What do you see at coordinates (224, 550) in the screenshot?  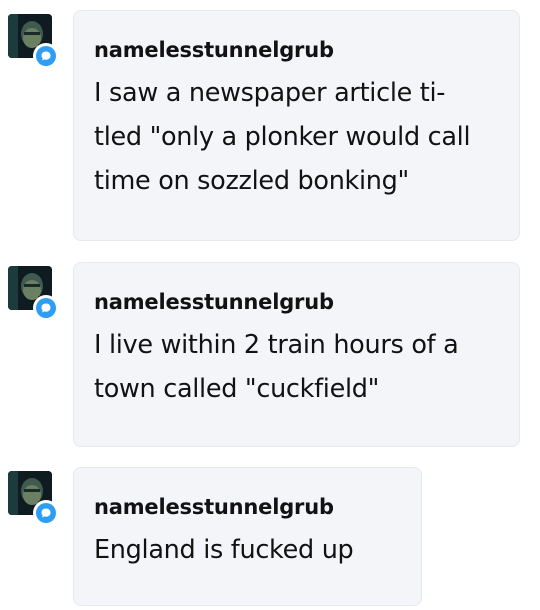 I see `message-text-line: England is fucked up` at bounding box center [224, 550].